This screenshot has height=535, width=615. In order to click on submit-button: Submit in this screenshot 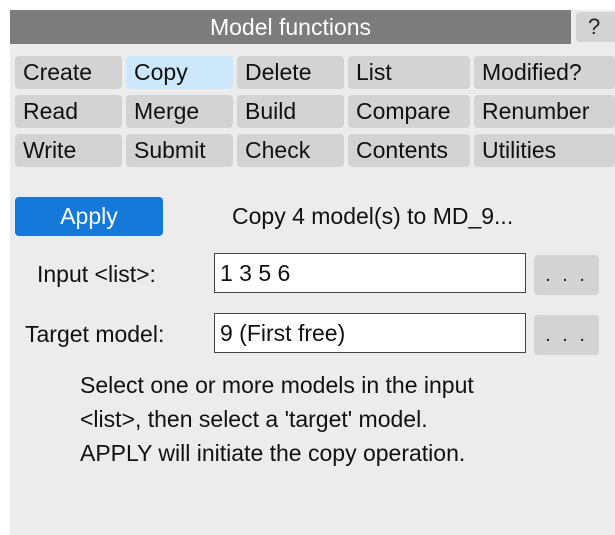, I will do `click(179, 150)`.